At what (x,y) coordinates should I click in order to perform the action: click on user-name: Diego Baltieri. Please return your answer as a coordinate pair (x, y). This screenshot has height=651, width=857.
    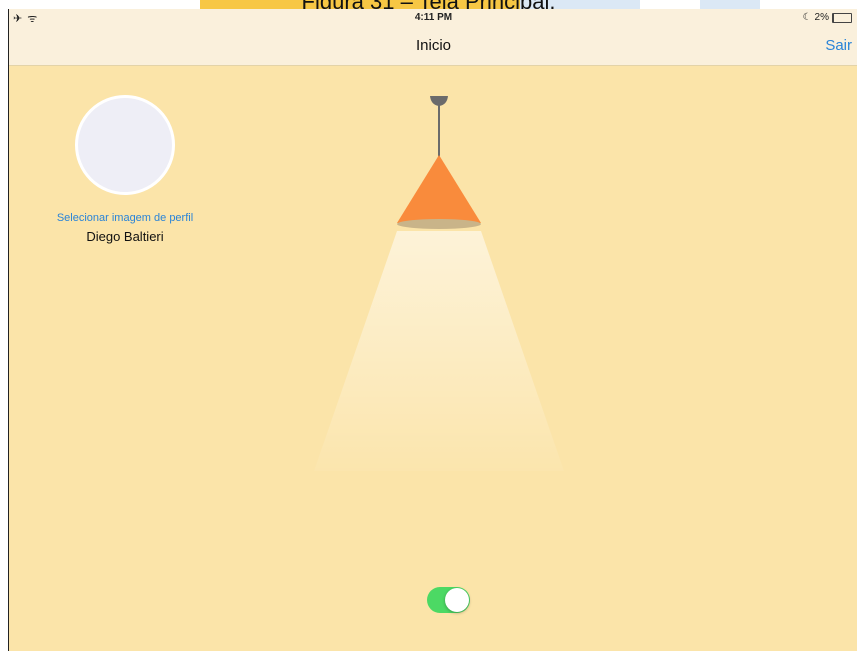
    Looking at the image, I should click on (125, 236).